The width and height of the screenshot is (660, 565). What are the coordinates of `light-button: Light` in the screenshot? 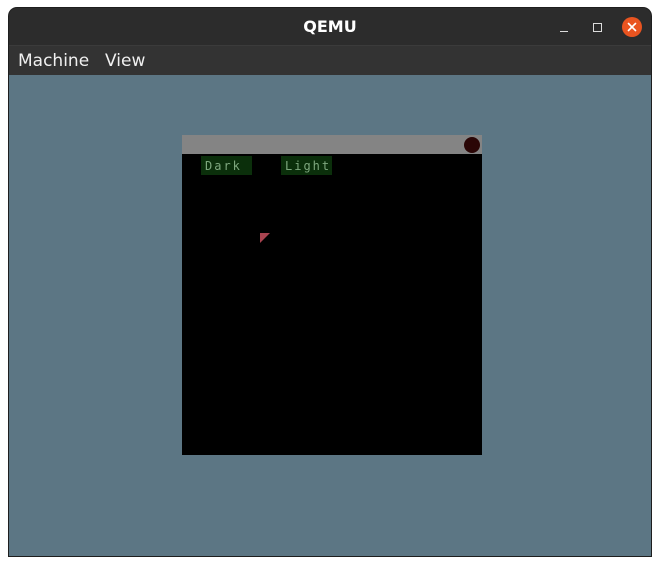 It's located at (306, 165).